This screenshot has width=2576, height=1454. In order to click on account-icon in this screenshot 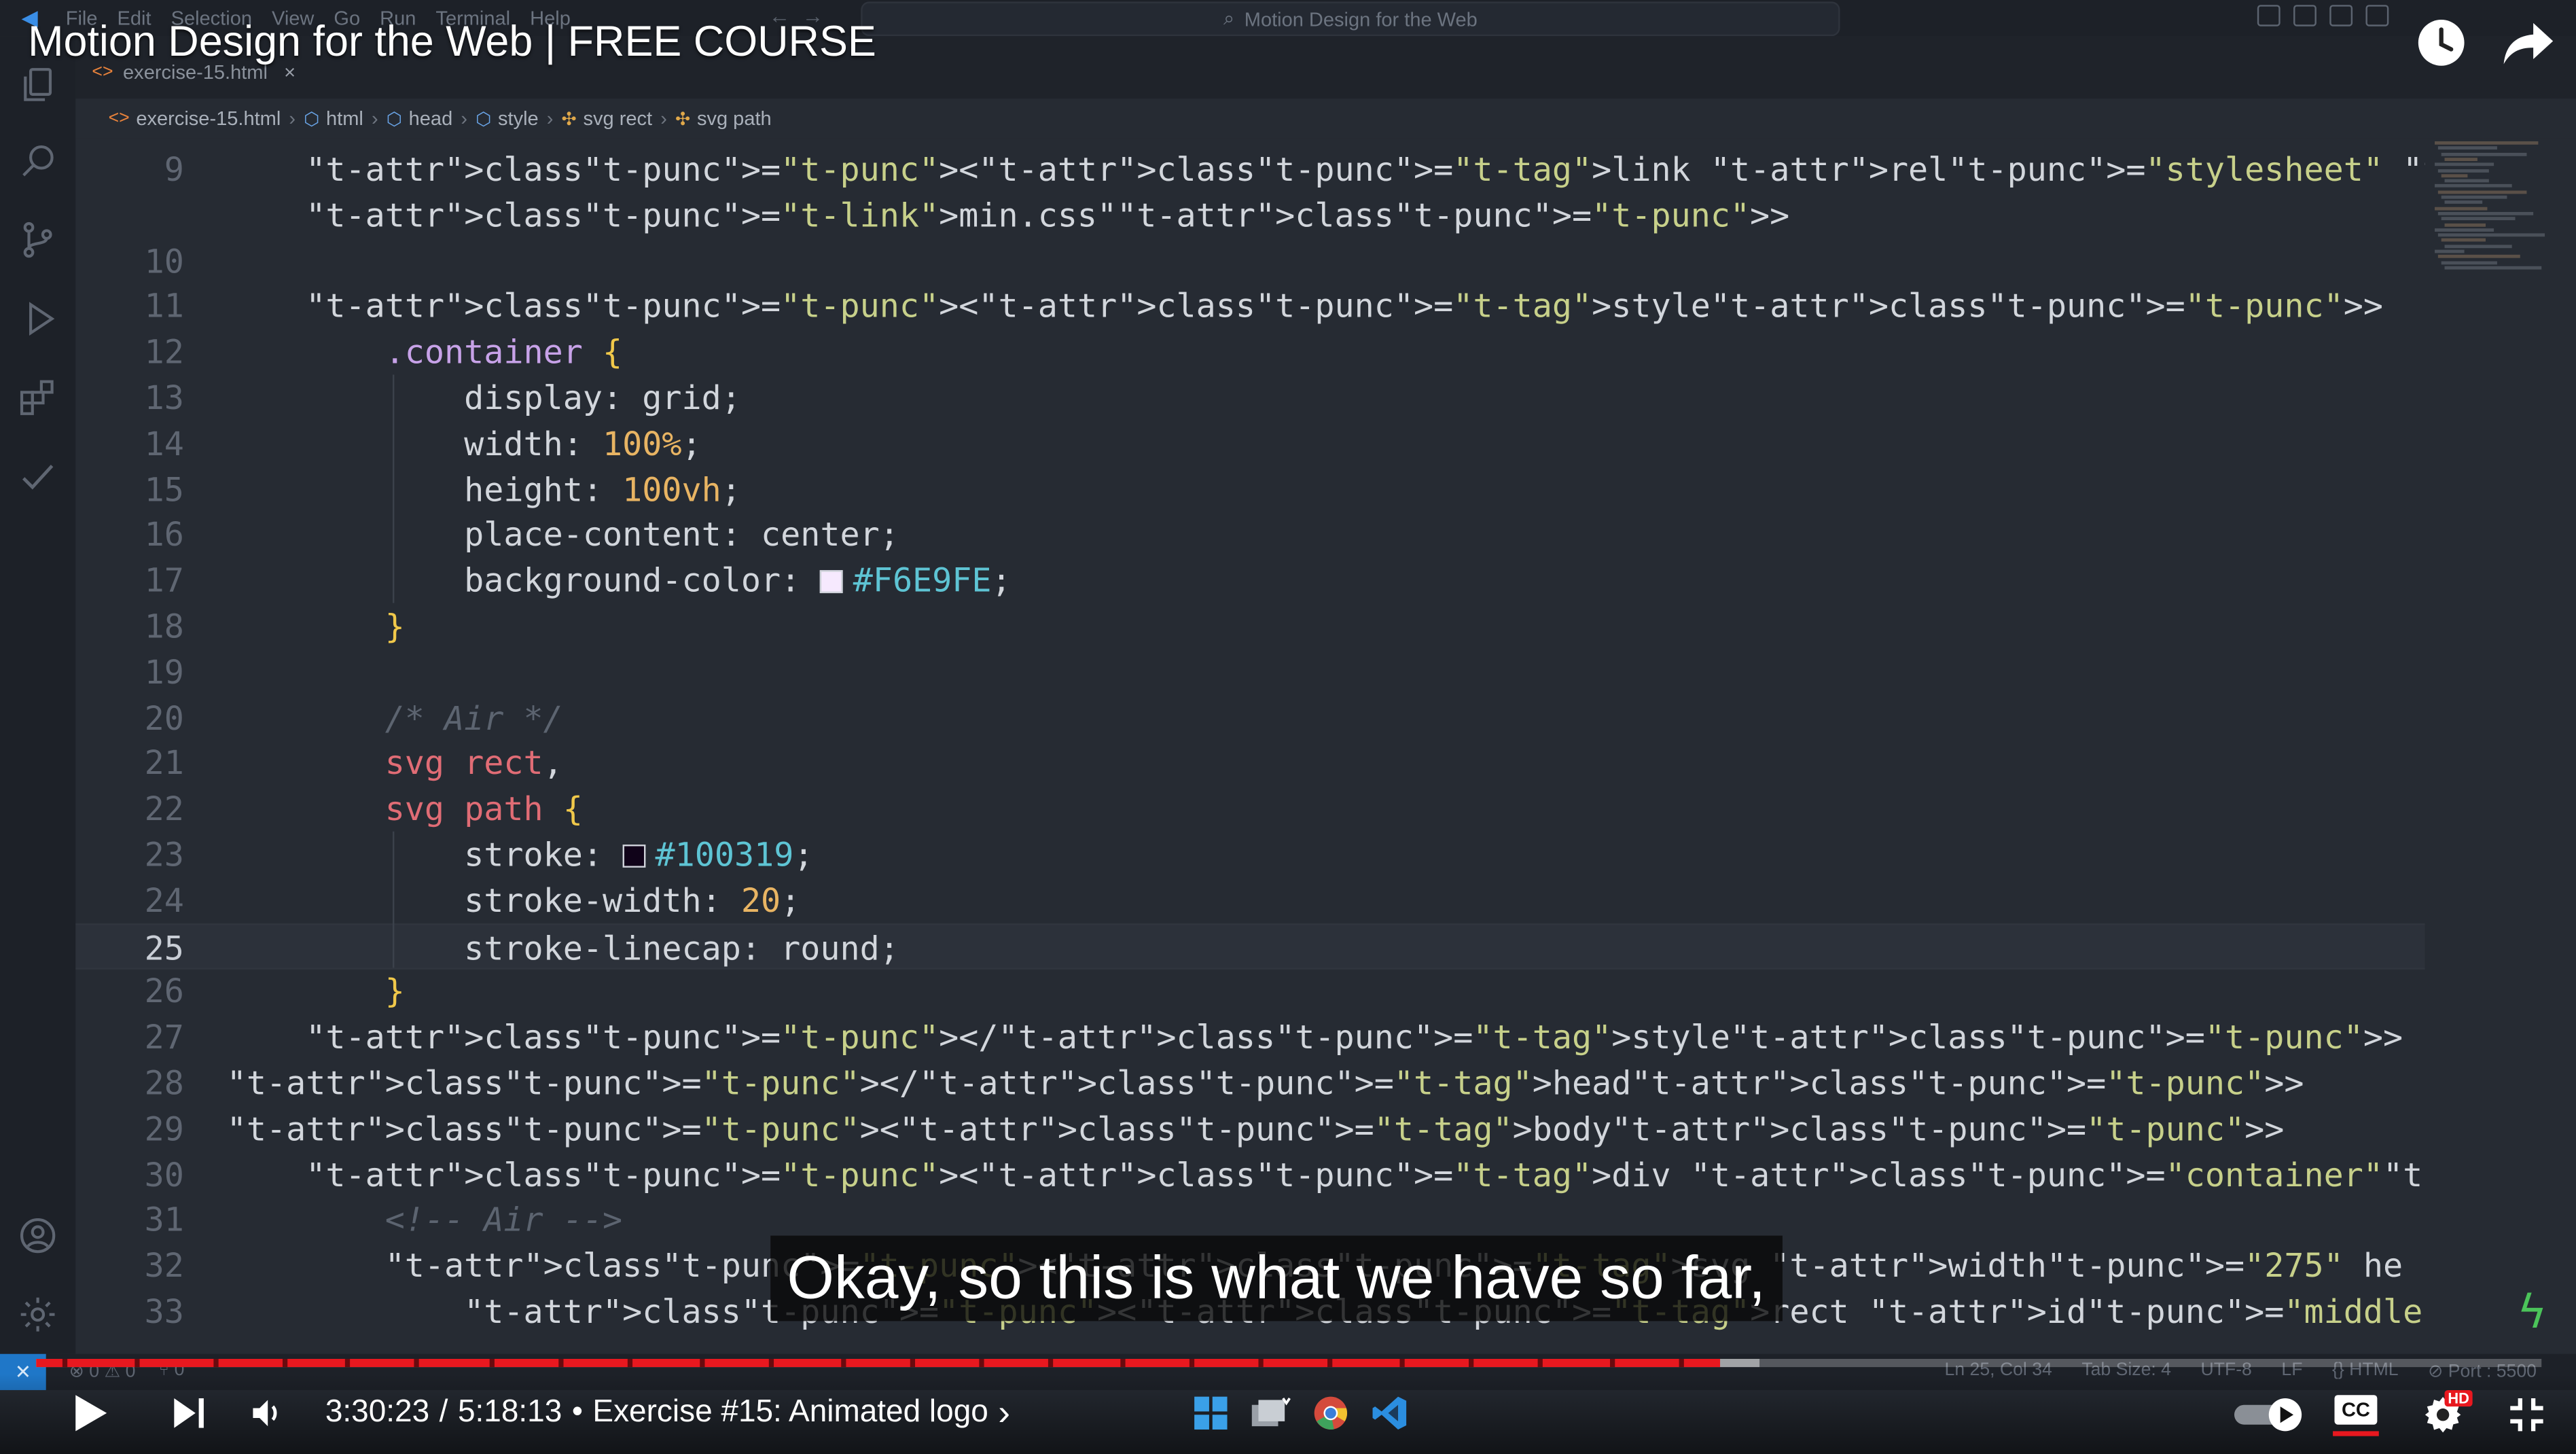, I will do `click(38, 1236)`.